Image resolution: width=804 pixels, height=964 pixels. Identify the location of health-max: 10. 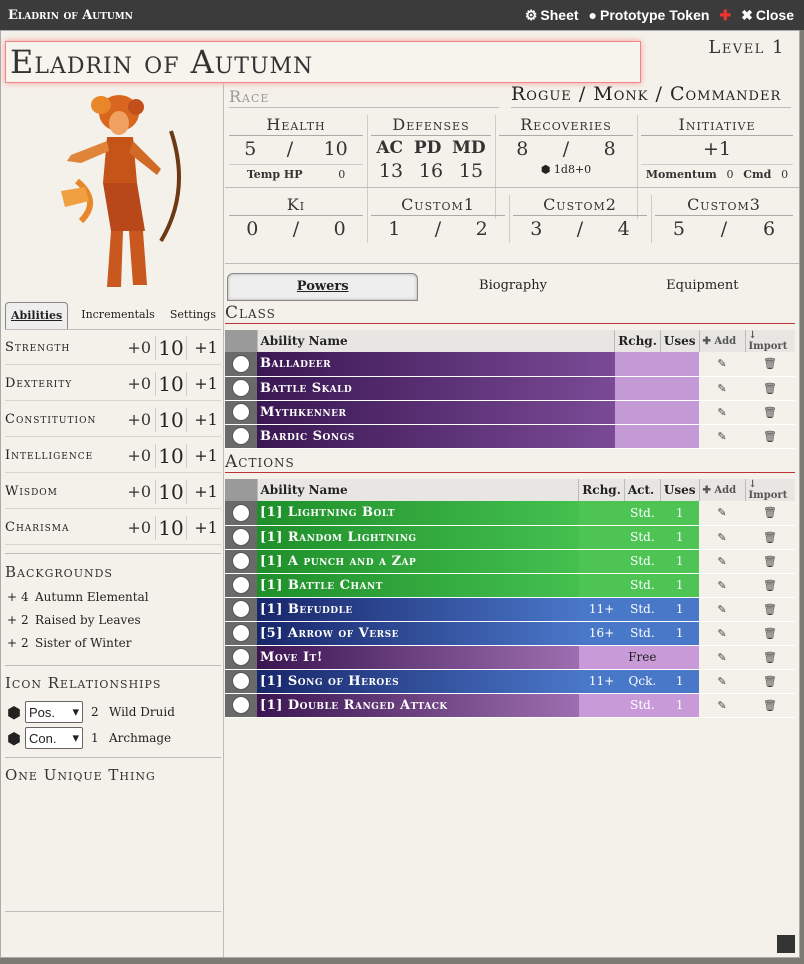
(336, 149).